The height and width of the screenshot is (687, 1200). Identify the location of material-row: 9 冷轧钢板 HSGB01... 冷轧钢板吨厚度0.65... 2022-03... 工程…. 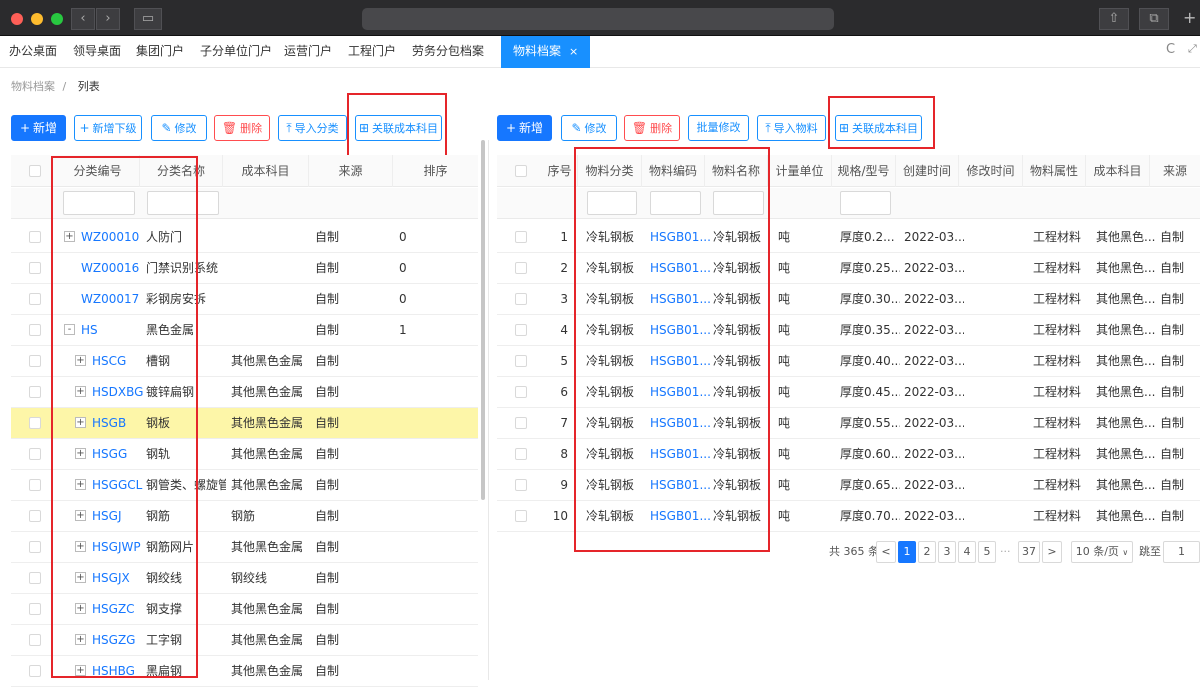
(848, 485).